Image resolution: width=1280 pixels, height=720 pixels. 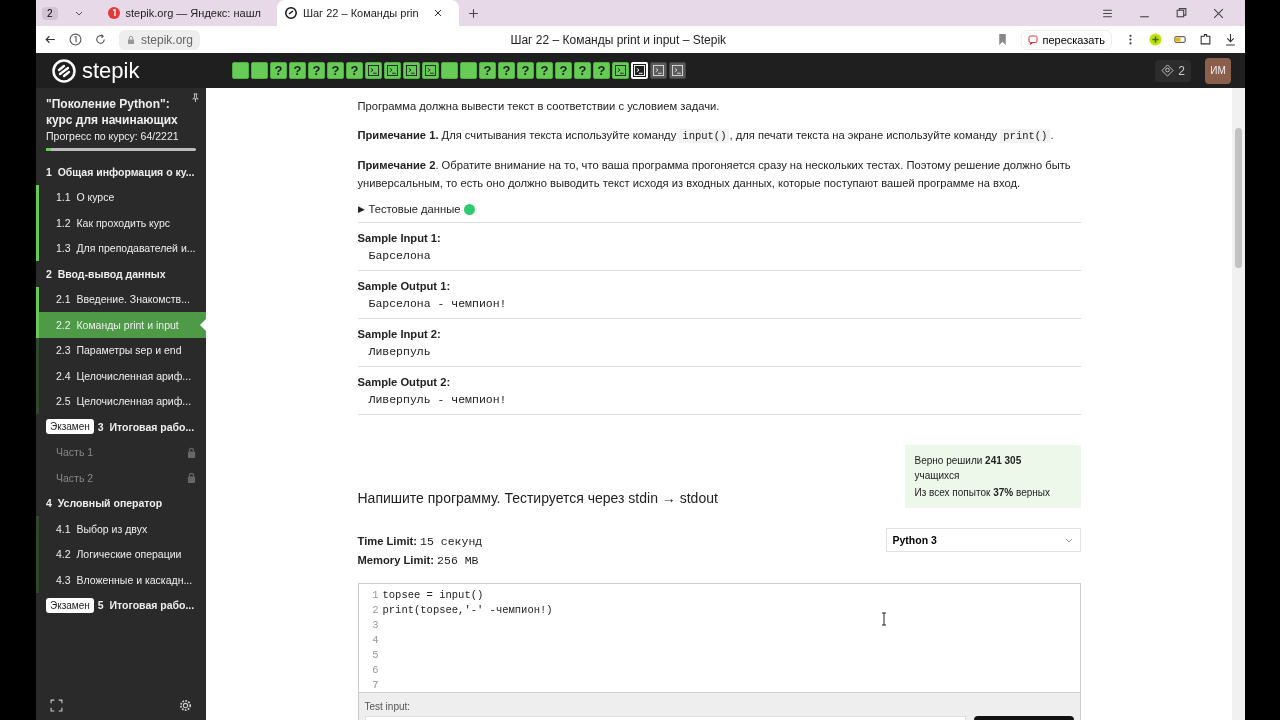 What do you see at coordinates (185, 705) in the screenshot?
I see `settings-icon` at bounding box center [185, 705].